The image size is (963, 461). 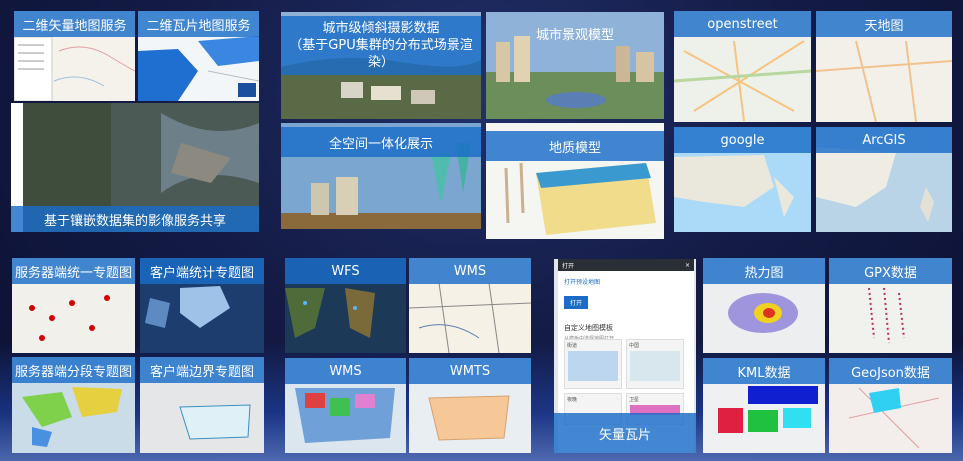 What do you see at coordinates (576, 302) in the screenshot?
I see `open-button: 打开` at bounding box center [576, 302].